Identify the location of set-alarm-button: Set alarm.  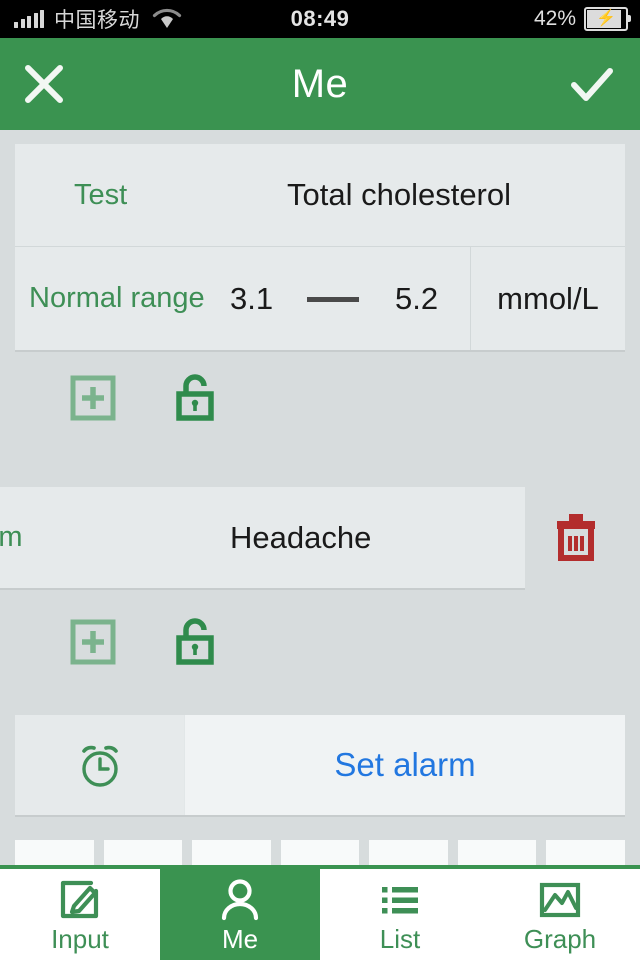
(405, 765).